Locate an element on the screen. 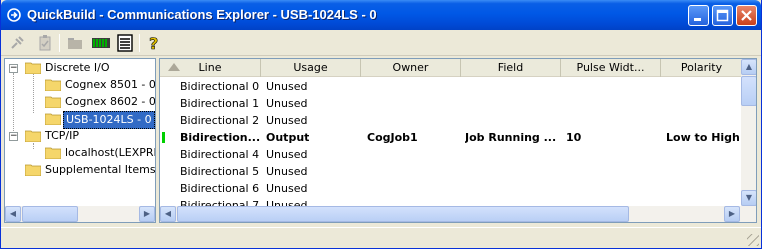 The width and height of the screenshot is (762, 249). tree-item-cognex-8602: Cognex 8602 - 0 is located at coordinates (80, 102).